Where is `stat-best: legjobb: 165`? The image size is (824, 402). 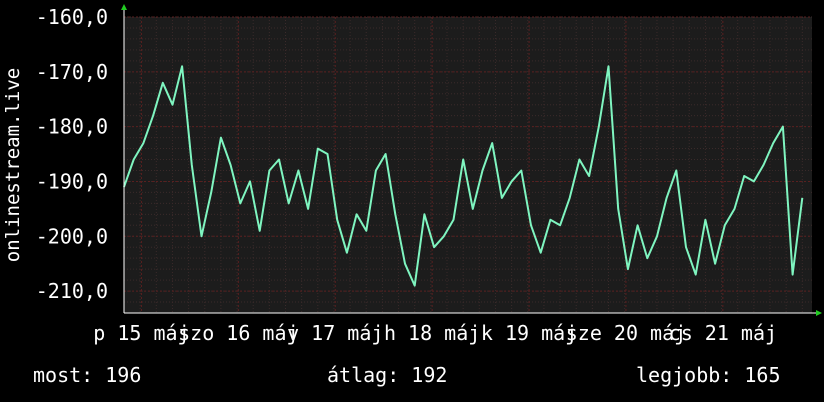 stat-best: legjobb: 165 is located at coordinates (708, 375).